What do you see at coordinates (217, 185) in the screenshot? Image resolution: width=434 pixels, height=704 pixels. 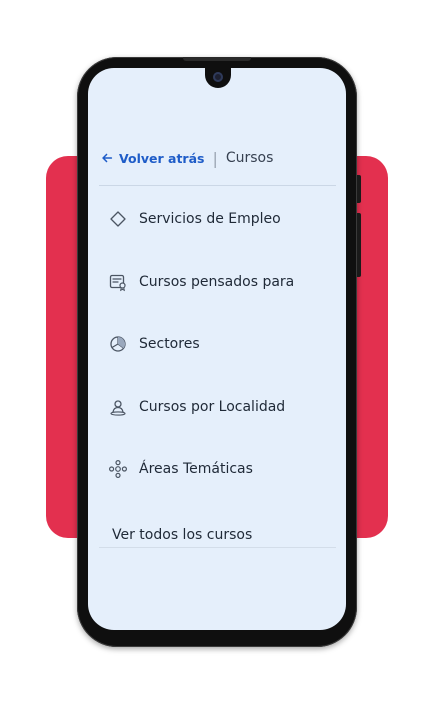 I see `header-divider` at bounding box center [217, 185].